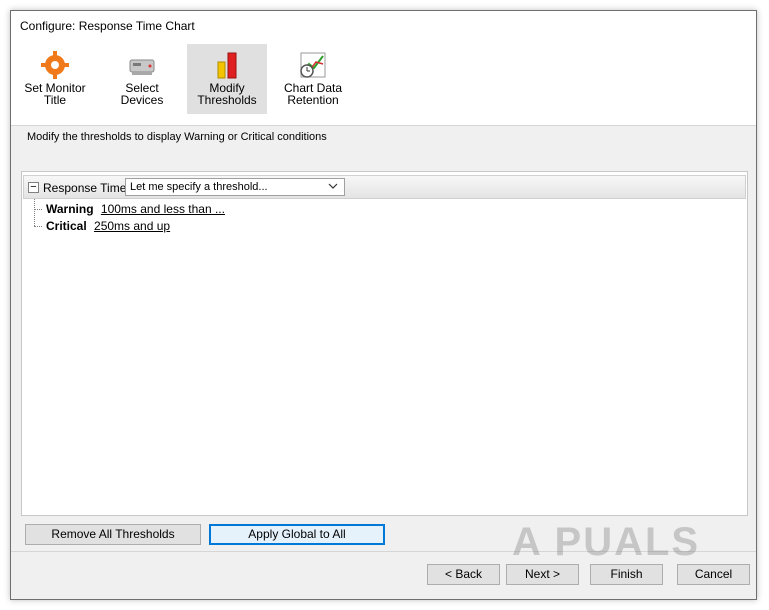 Image resolution: width=769 pixels, height=610 pixels. I want to click on step-label-line2: Retention, so click(313, 100).